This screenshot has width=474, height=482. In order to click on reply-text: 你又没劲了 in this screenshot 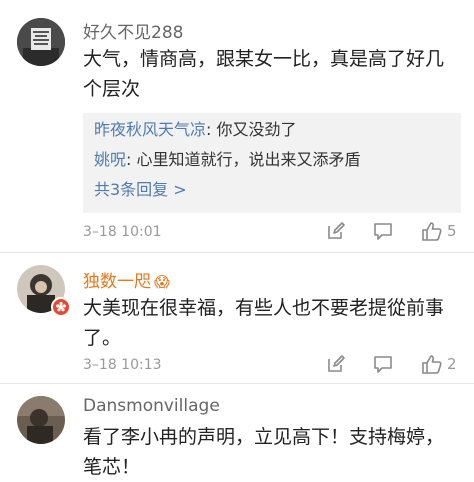, I will do `click(254, 129)`.